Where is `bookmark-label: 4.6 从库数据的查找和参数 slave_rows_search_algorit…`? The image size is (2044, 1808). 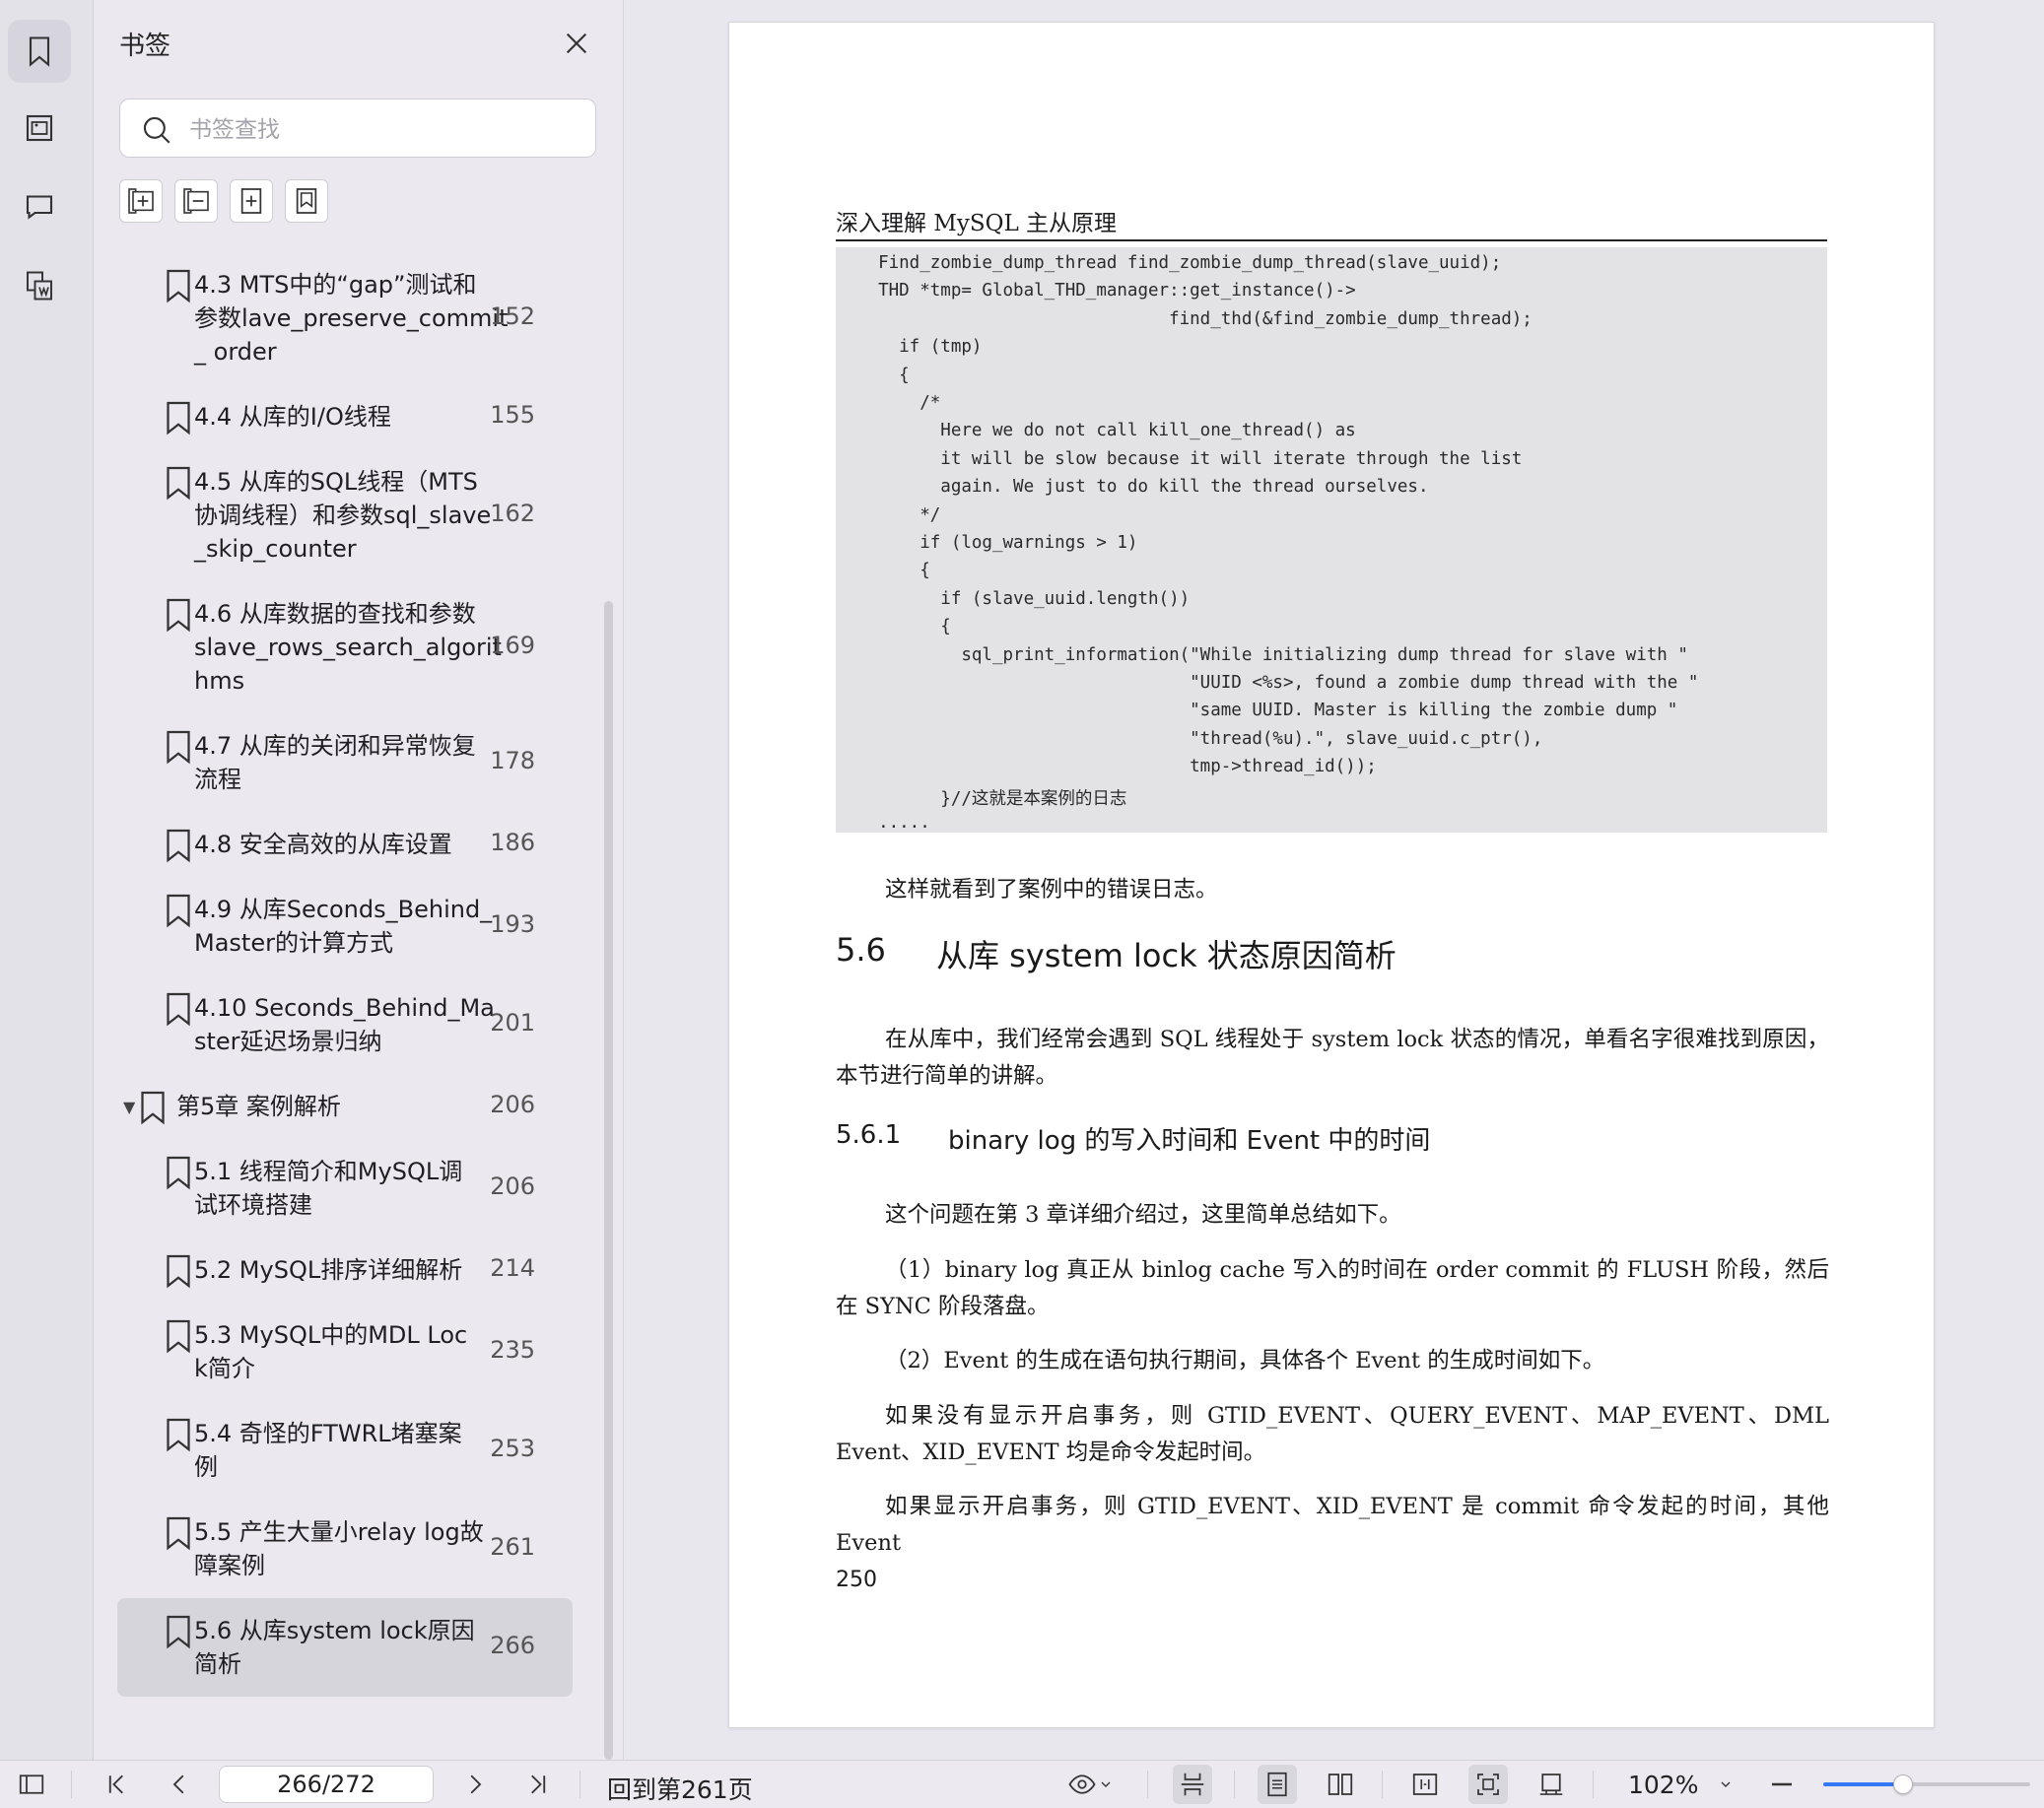 bookmark-label: 4.6 从库数据的查找和参数 slave_rows_search_algorit… is located at coordinates (348, 647).